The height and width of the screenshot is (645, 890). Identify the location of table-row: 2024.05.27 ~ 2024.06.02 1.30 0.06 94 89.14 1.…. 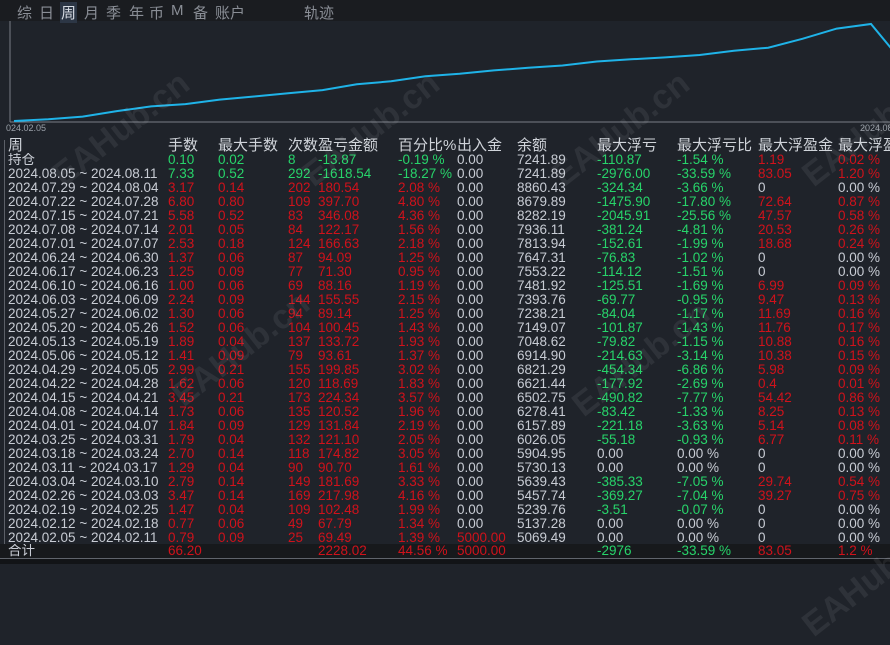
(445, 314).